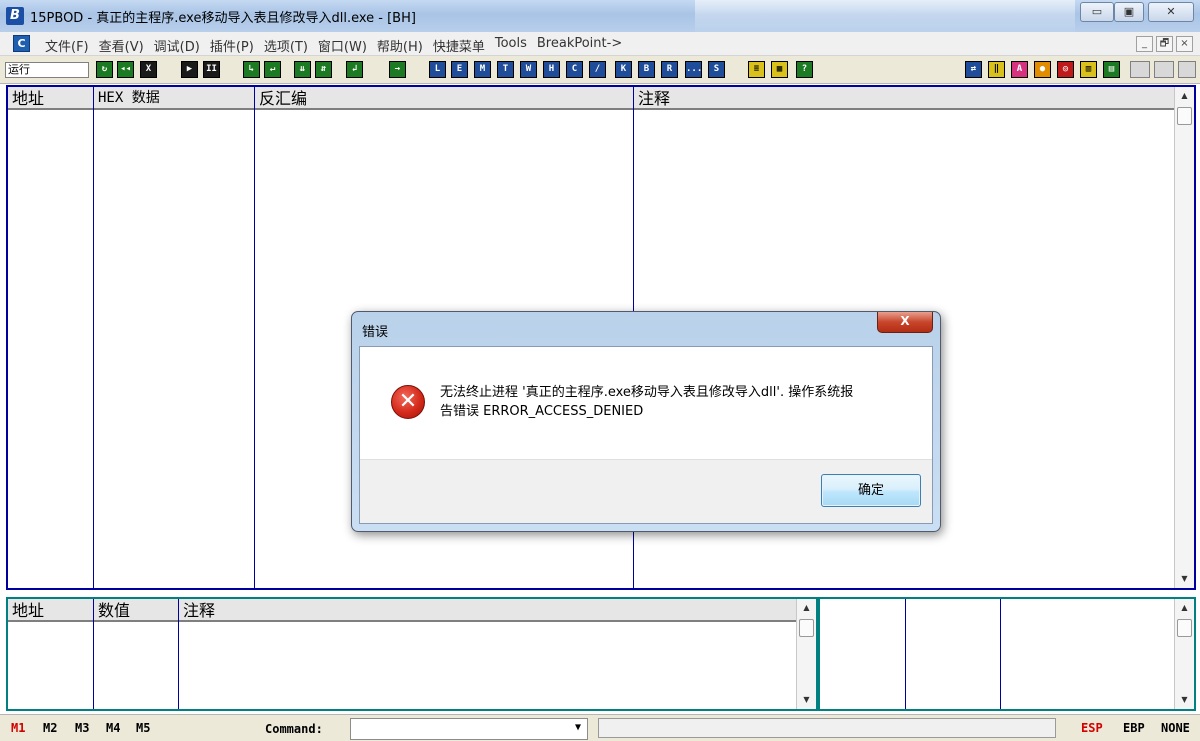  Describe the element at coordinates (50, 610) in the screenshot. I see `dump-header-address: 地址` at that location.